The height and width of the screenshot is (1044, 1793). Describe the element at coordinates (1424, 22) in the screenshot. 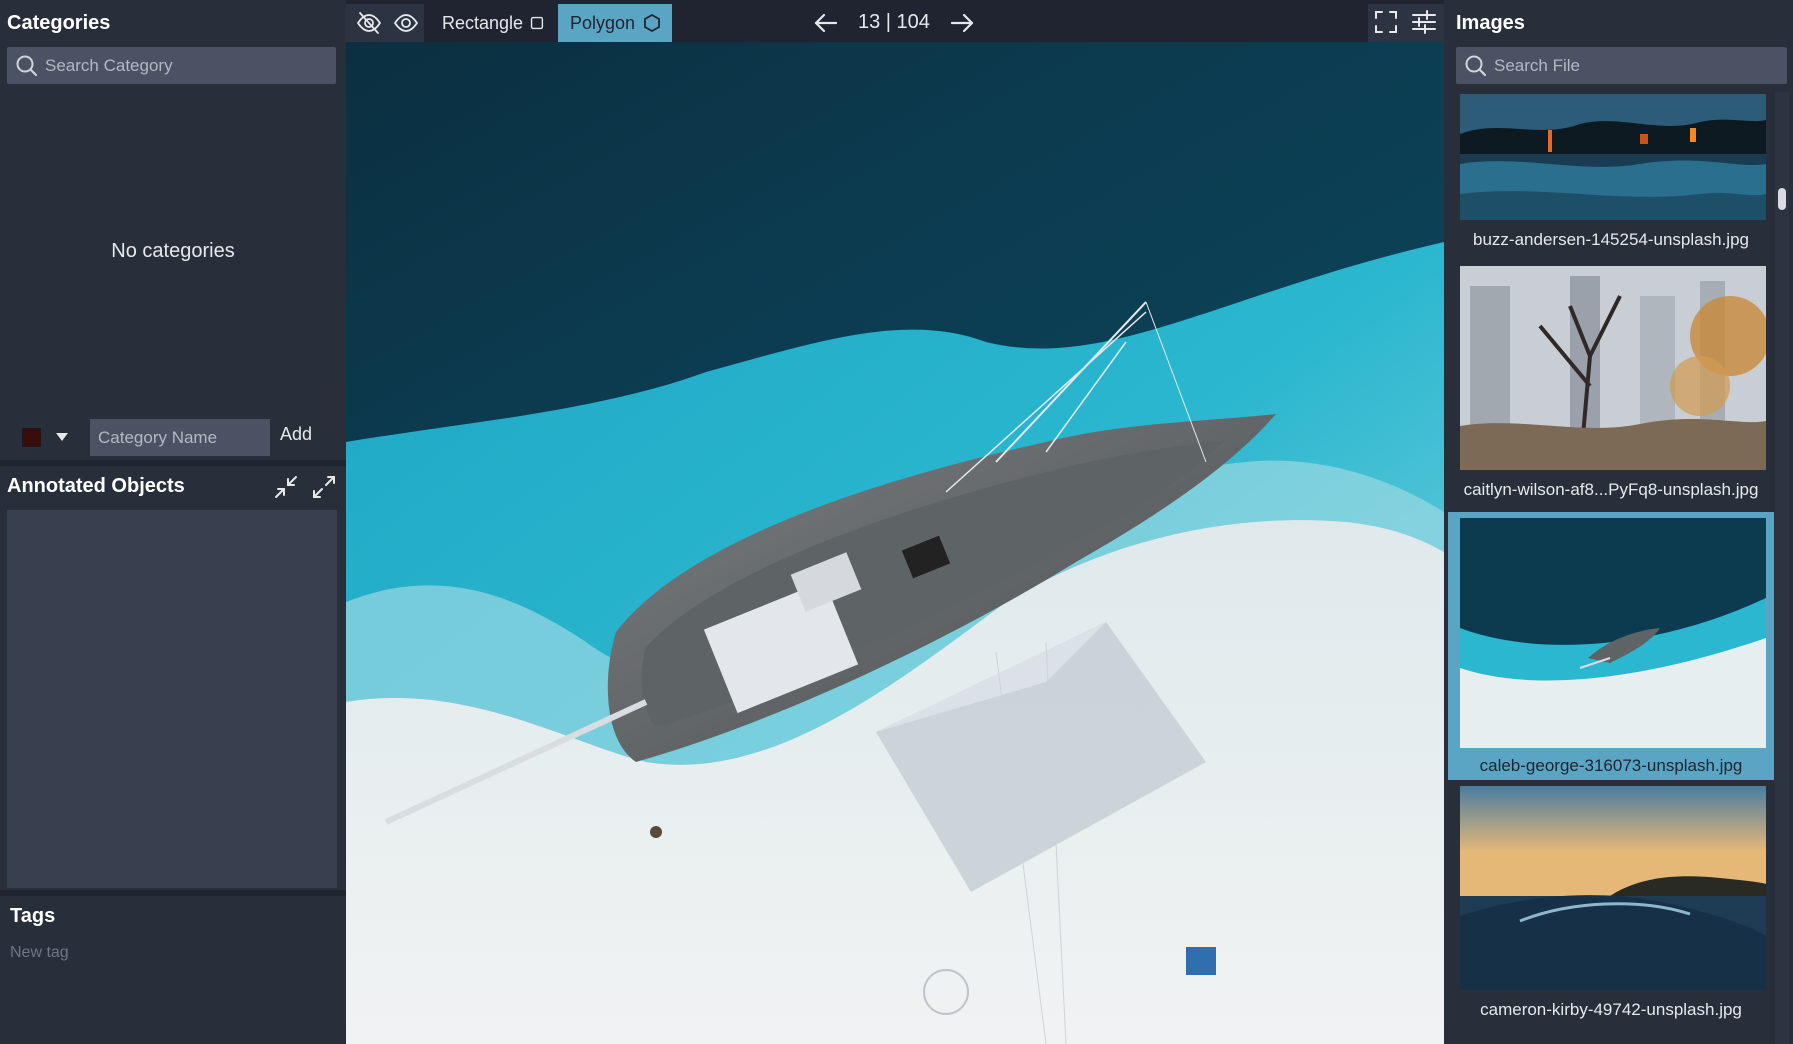

I see `settings-sliders-icon` at that location.